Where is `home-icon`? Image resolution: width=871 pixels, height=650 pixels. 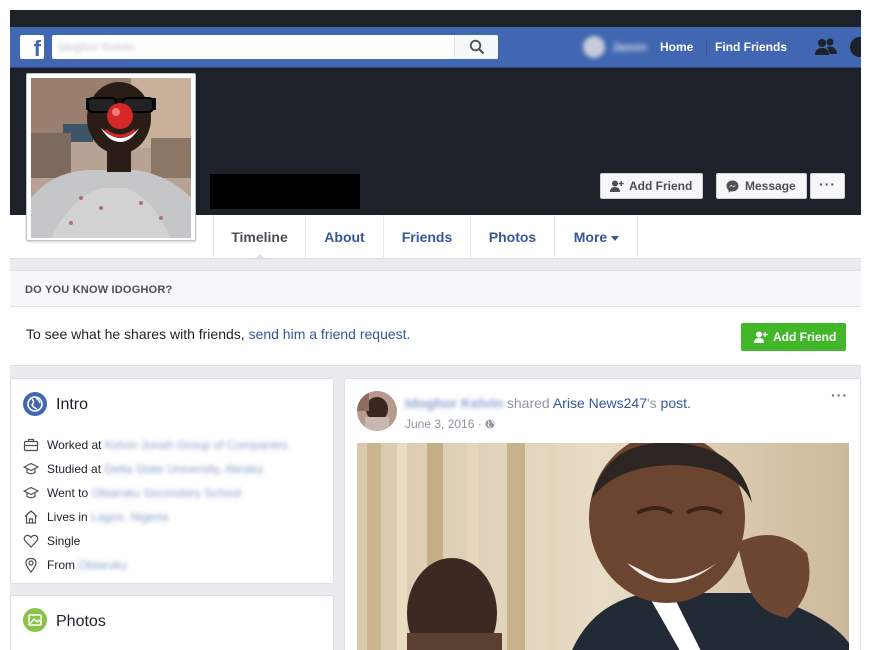 home-icon is located at coordinates (31, 517).